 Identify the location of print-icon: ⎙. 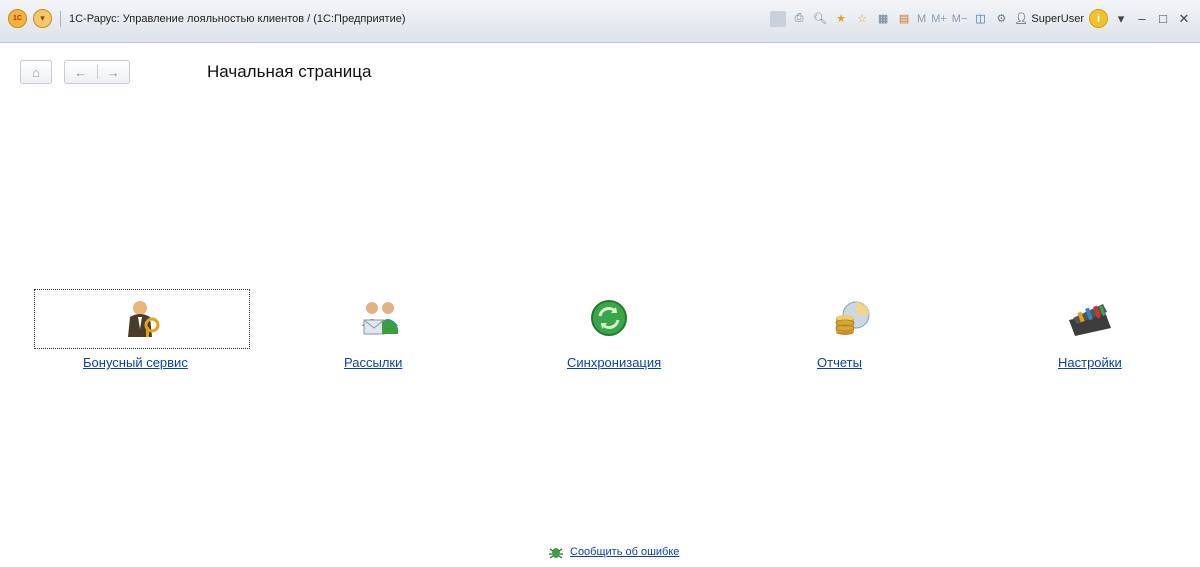
(799, 19).